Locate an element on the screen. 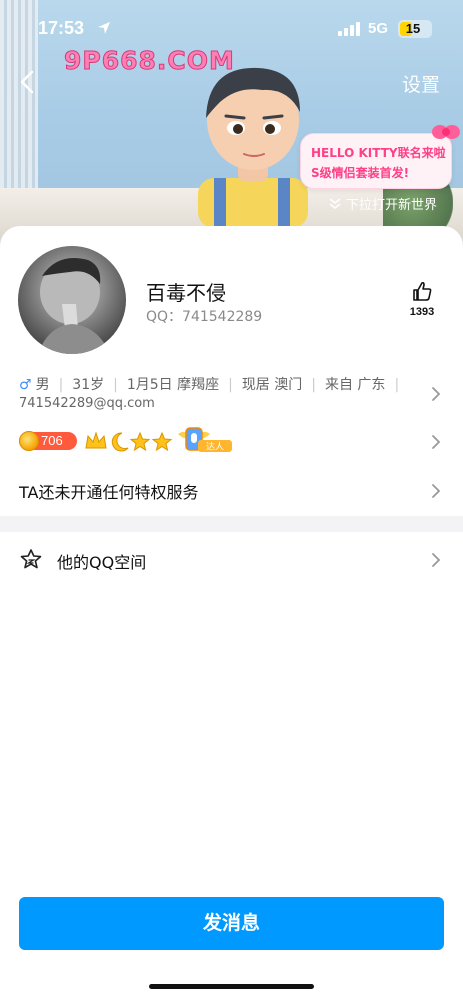  battery-icon: 15 is located at coordinates (415, 29).